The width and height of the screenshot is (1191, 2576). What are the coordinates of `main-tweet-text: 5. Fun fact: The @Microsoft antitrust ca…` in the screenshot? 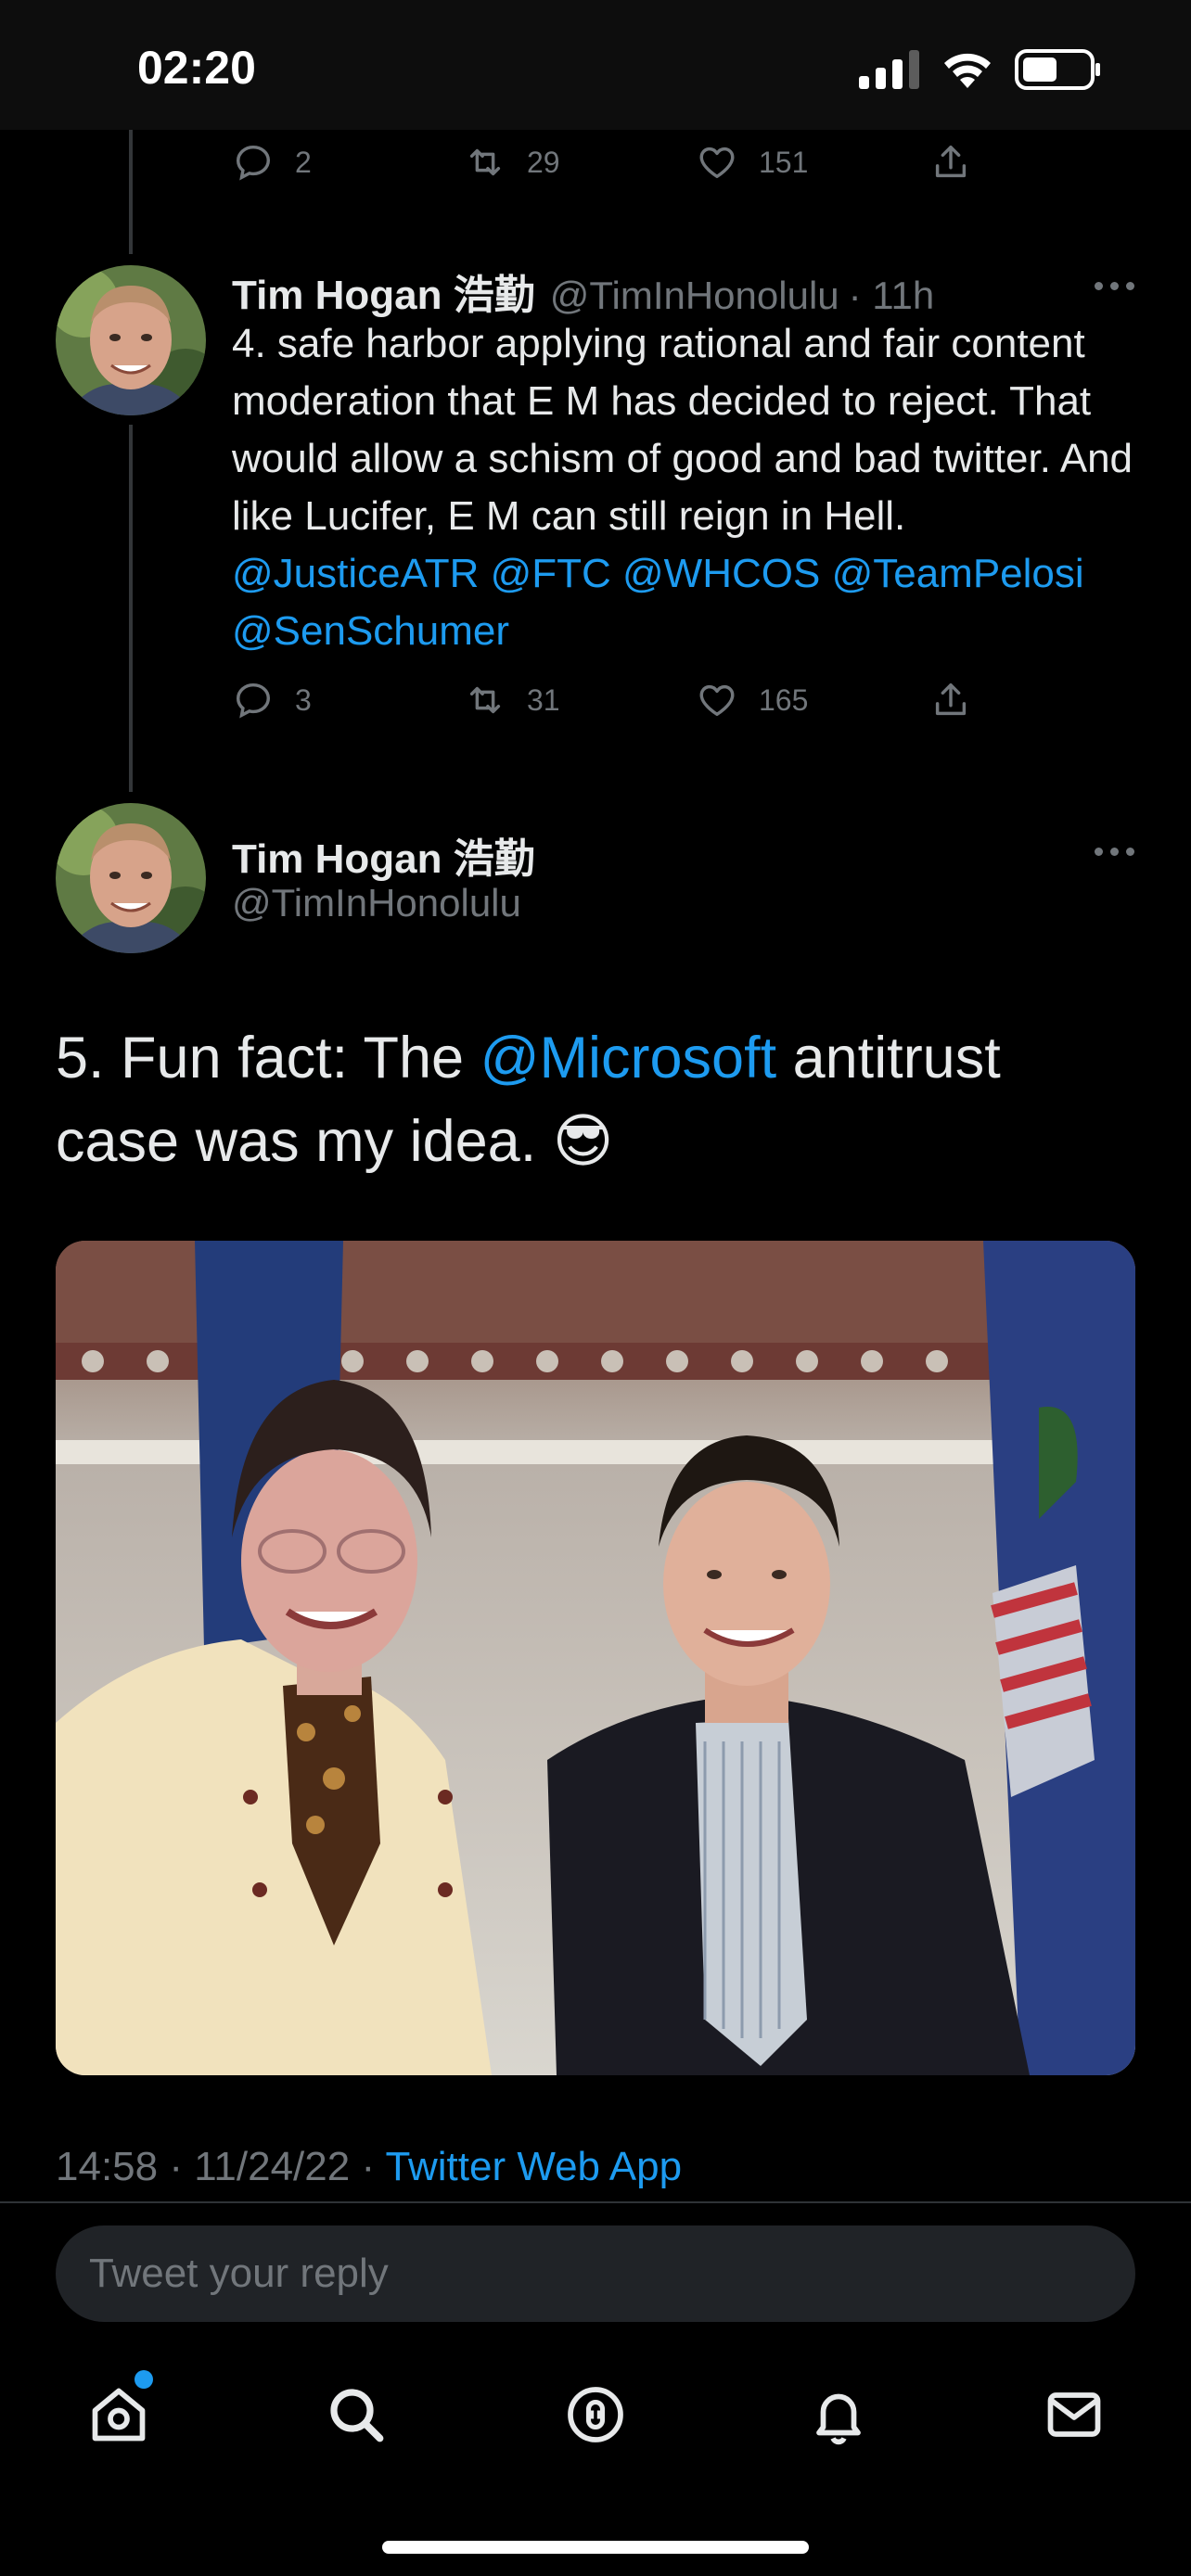 It's located at (594, 1099).